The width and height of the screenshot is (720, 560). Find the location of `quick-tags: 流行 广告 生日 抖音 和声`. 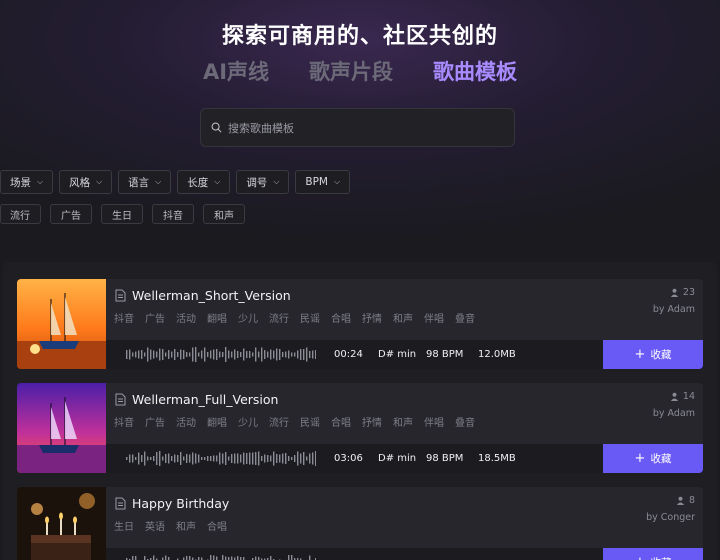

quick-tags: 流行 广告 生日 抖音 和声 is located at coordinates (122, 214).